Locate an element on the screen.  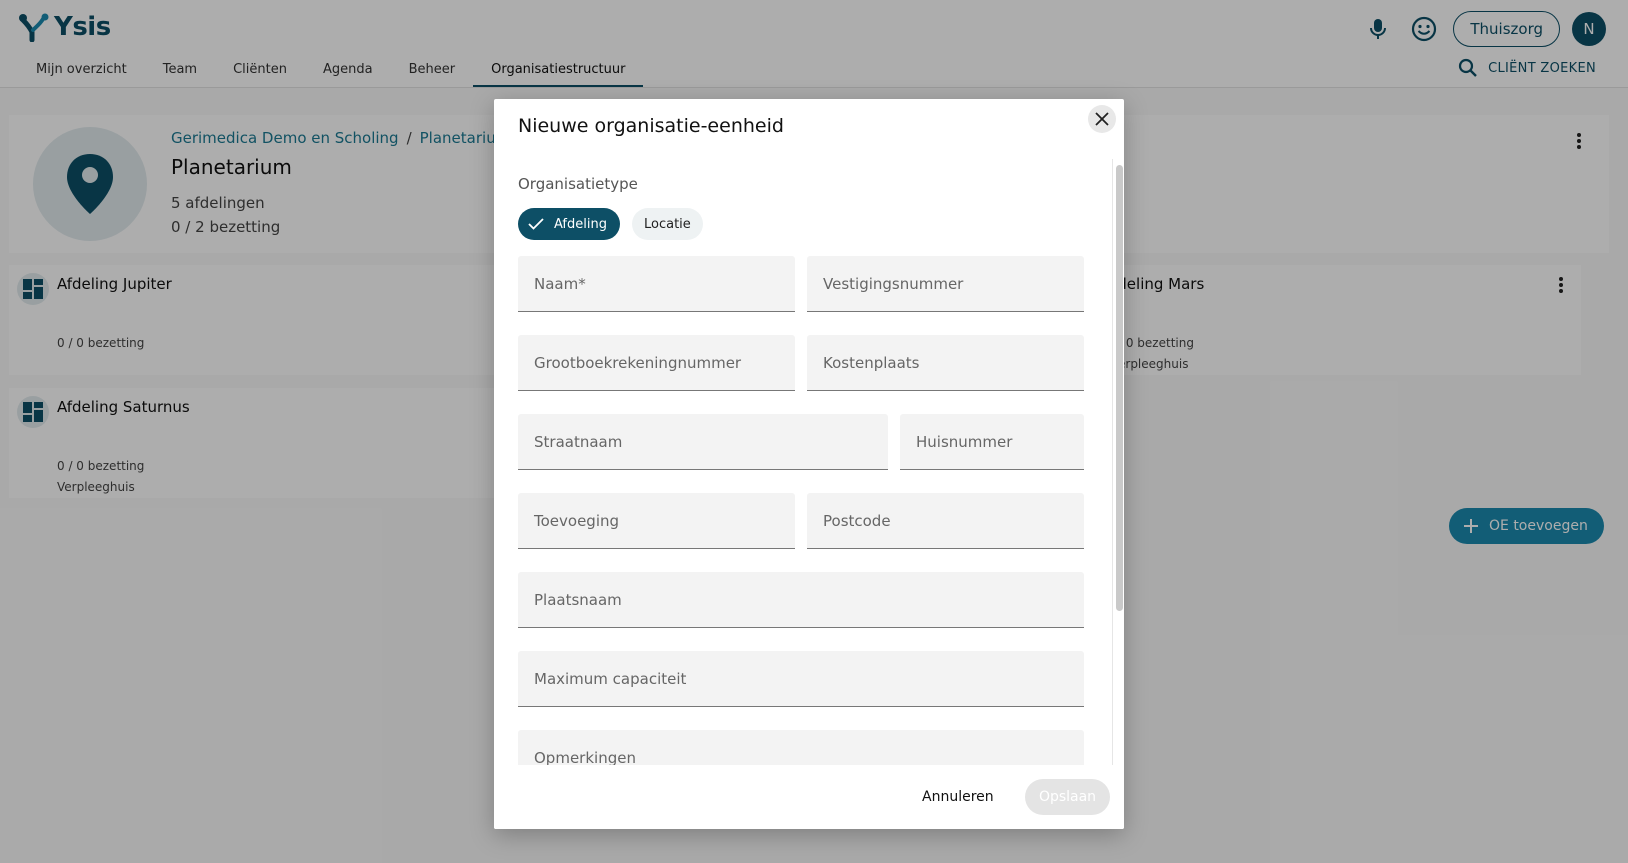
straatnaam-field: Straatnaam is located at coordinates (703, 442).